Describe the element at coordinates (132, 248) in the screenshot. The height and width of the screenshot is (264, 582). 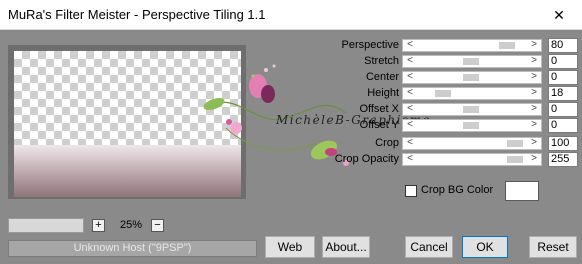
I see `host-status: Unknown Host ("9PSP")` at that location.